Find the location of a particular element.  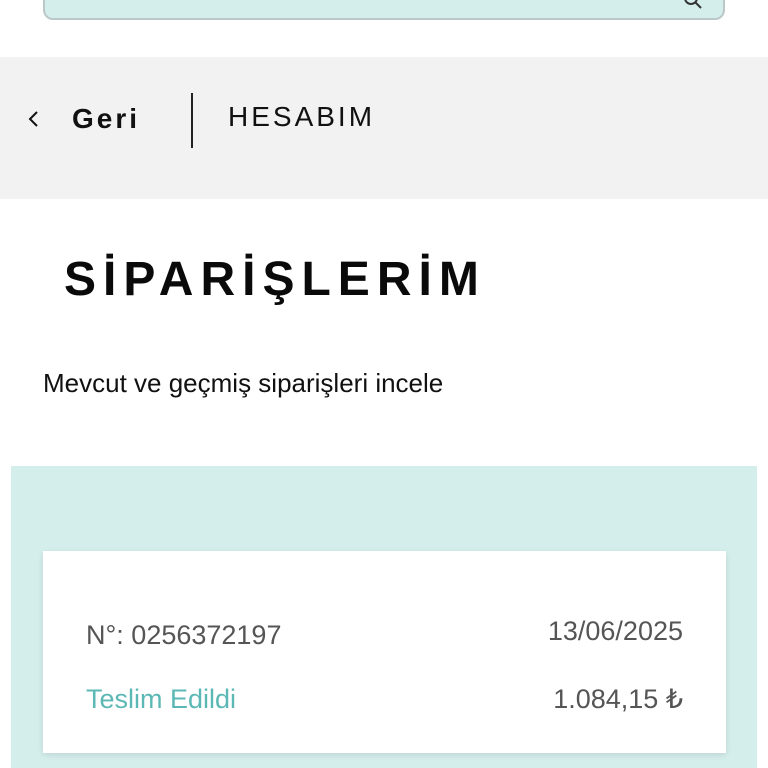

order-total: 1.084,15 ₺ is located at coordinates (618, 699).